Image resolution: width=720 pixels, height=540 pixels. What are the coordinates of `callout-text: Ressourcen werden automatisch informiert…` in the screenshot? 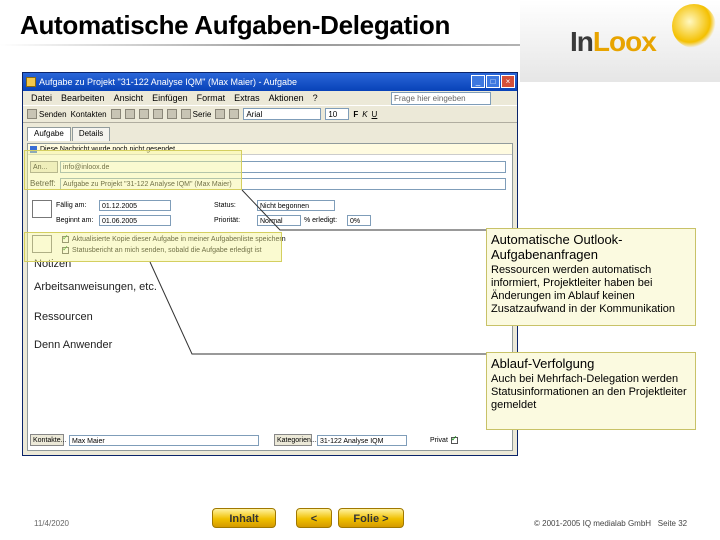 It's located at (583, 289).